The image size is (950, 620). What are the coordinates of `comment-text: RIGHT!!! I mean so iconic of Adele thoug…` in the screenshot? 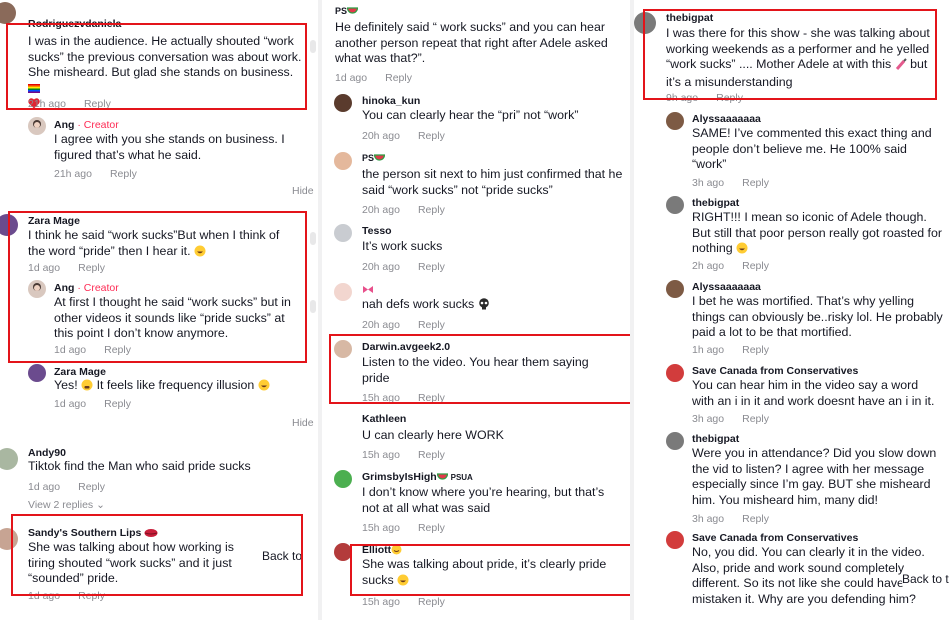 It's located at (819, 234).